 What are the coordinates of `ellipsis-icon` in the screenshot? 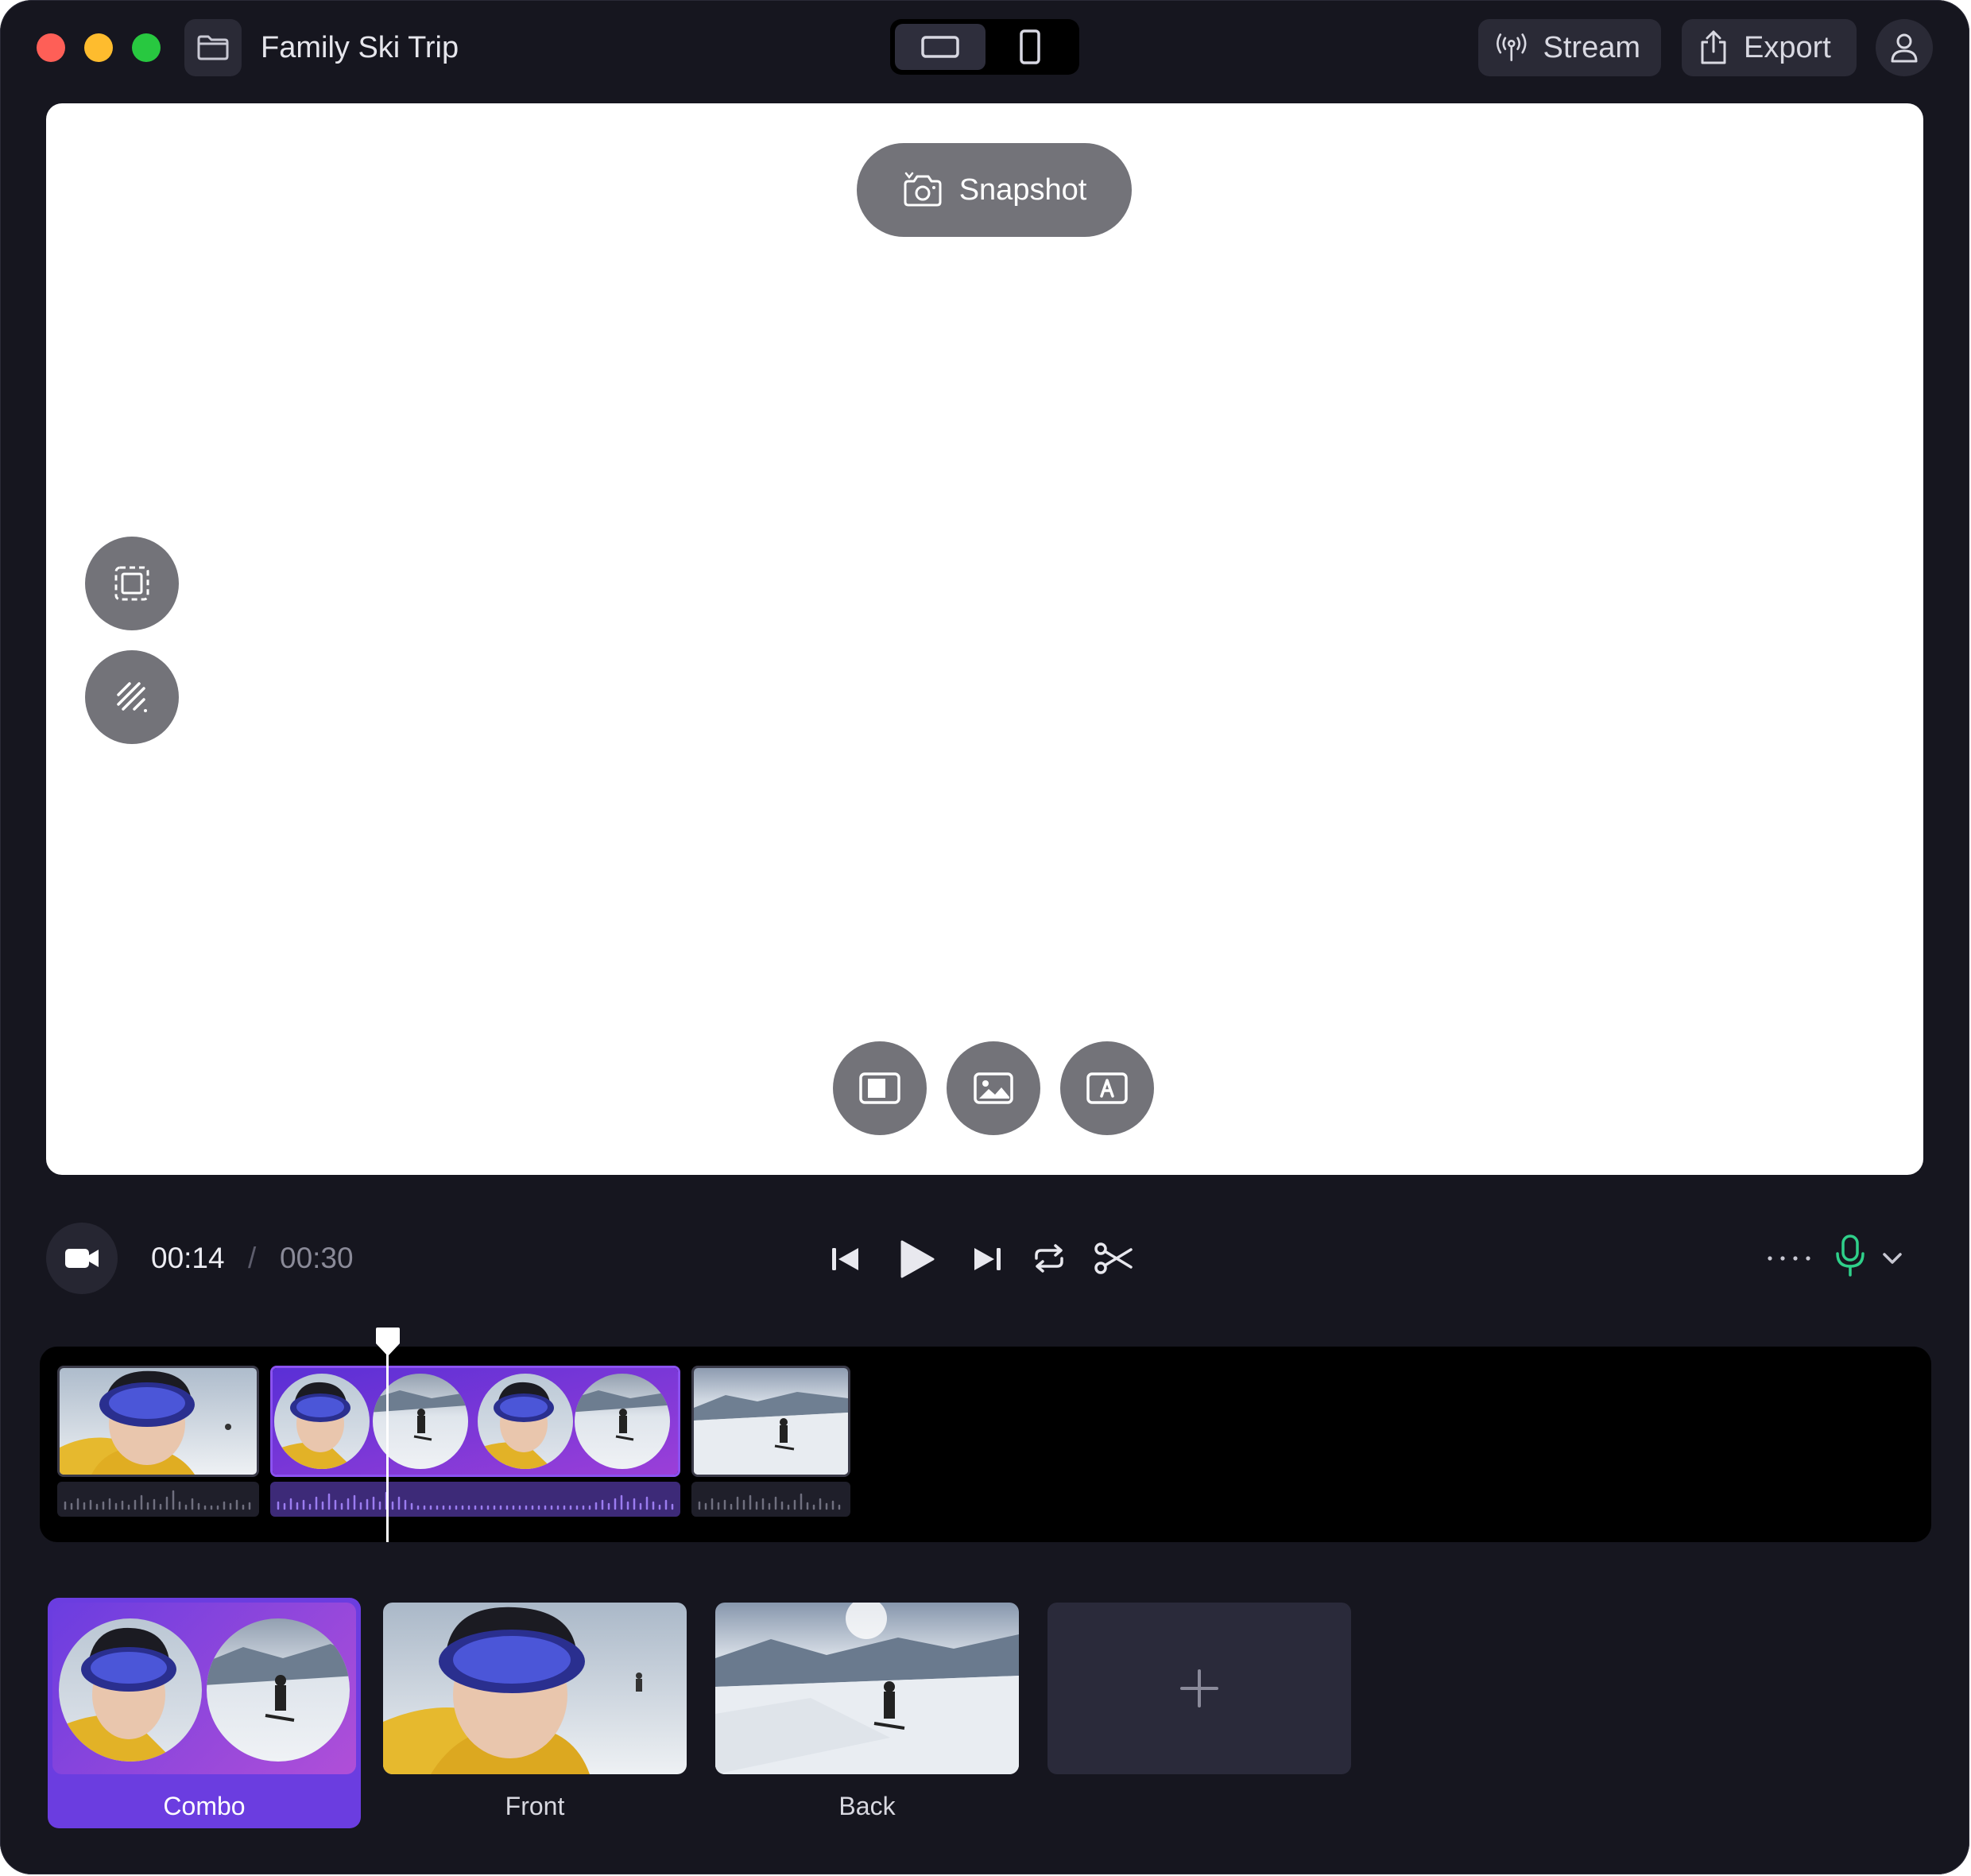 It's located at (1789, 1258).